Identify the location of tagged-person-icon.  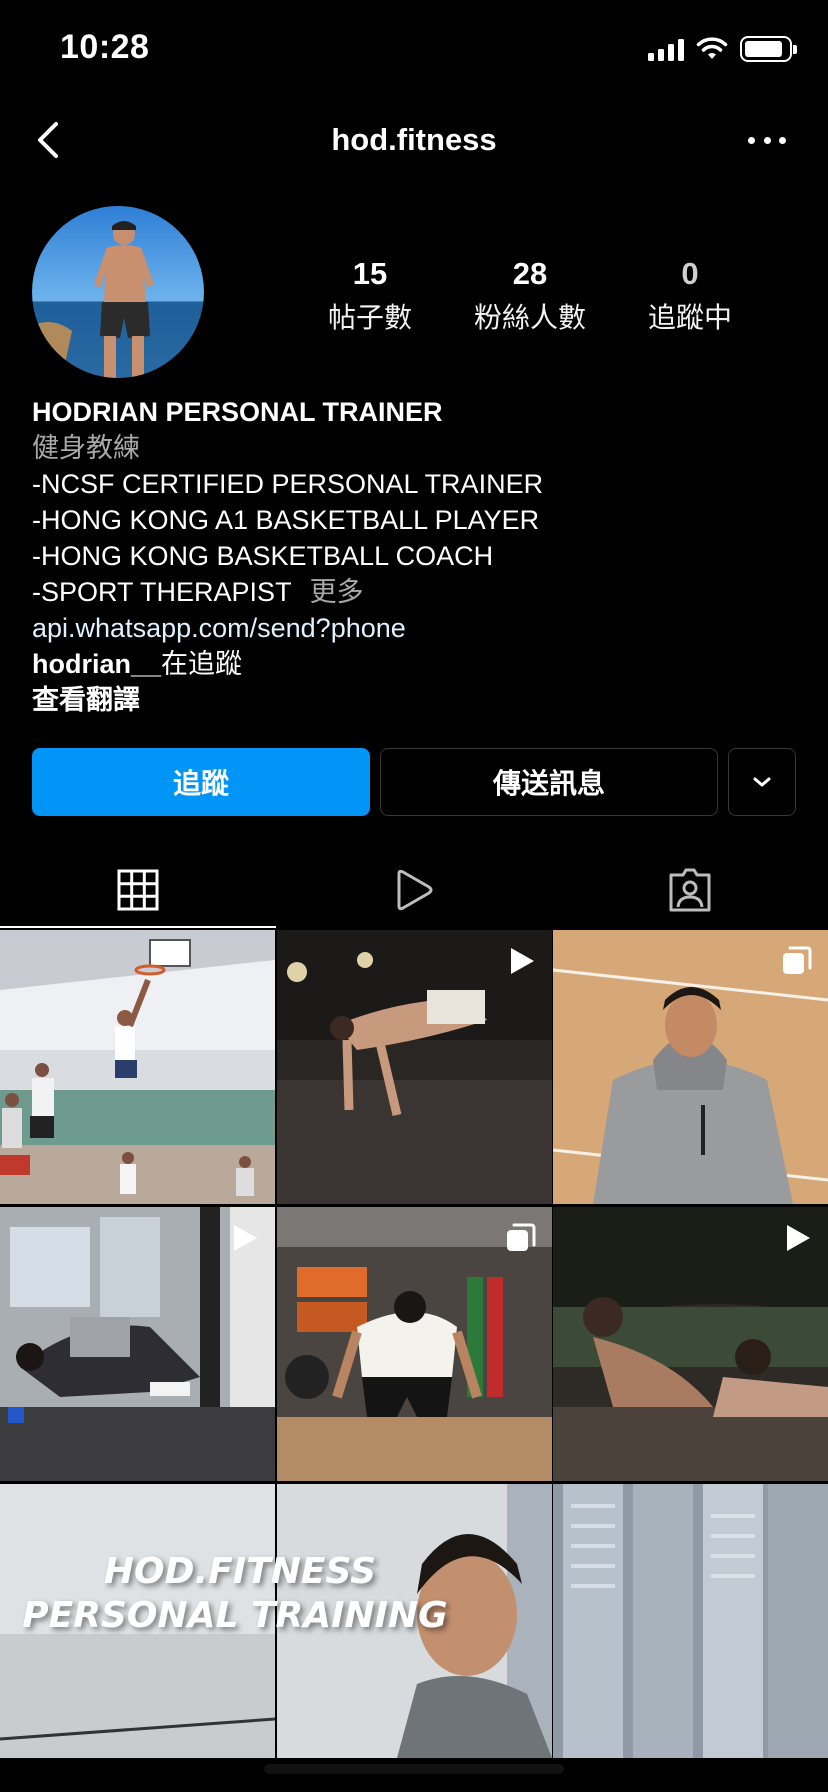
(690, 890).